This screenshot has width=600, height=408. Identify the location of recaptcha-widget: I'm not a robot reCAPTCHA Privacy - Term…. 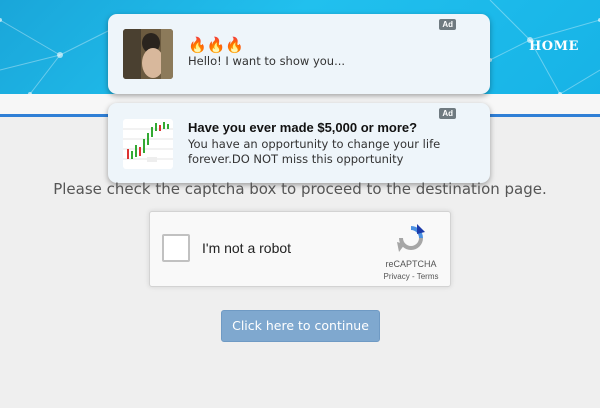
(300, 249).